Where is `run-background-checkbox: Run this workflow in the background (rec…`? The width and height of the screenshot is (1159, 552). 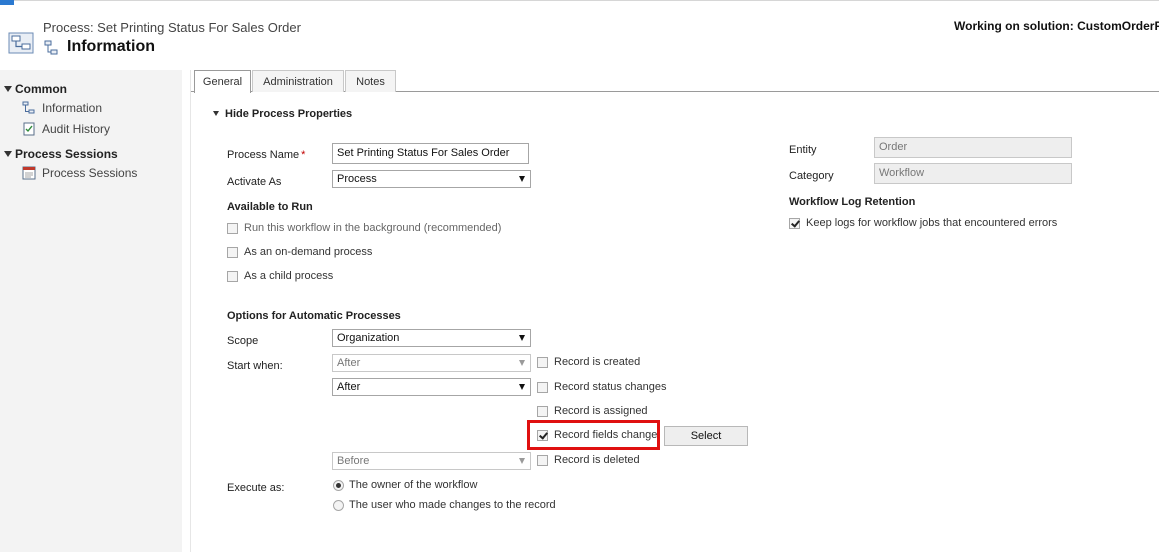
run-background-checkbox: Run this workflow in the background (rec… is located at coordinates (364, 228).